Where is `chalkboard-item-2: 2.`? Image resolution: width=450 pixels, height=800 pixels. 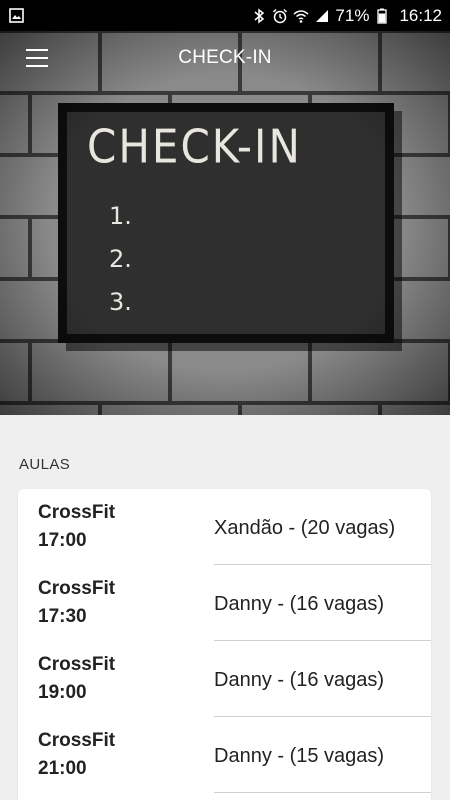
chalkboard-item-2: 2. is located at coordinates (120, 259).